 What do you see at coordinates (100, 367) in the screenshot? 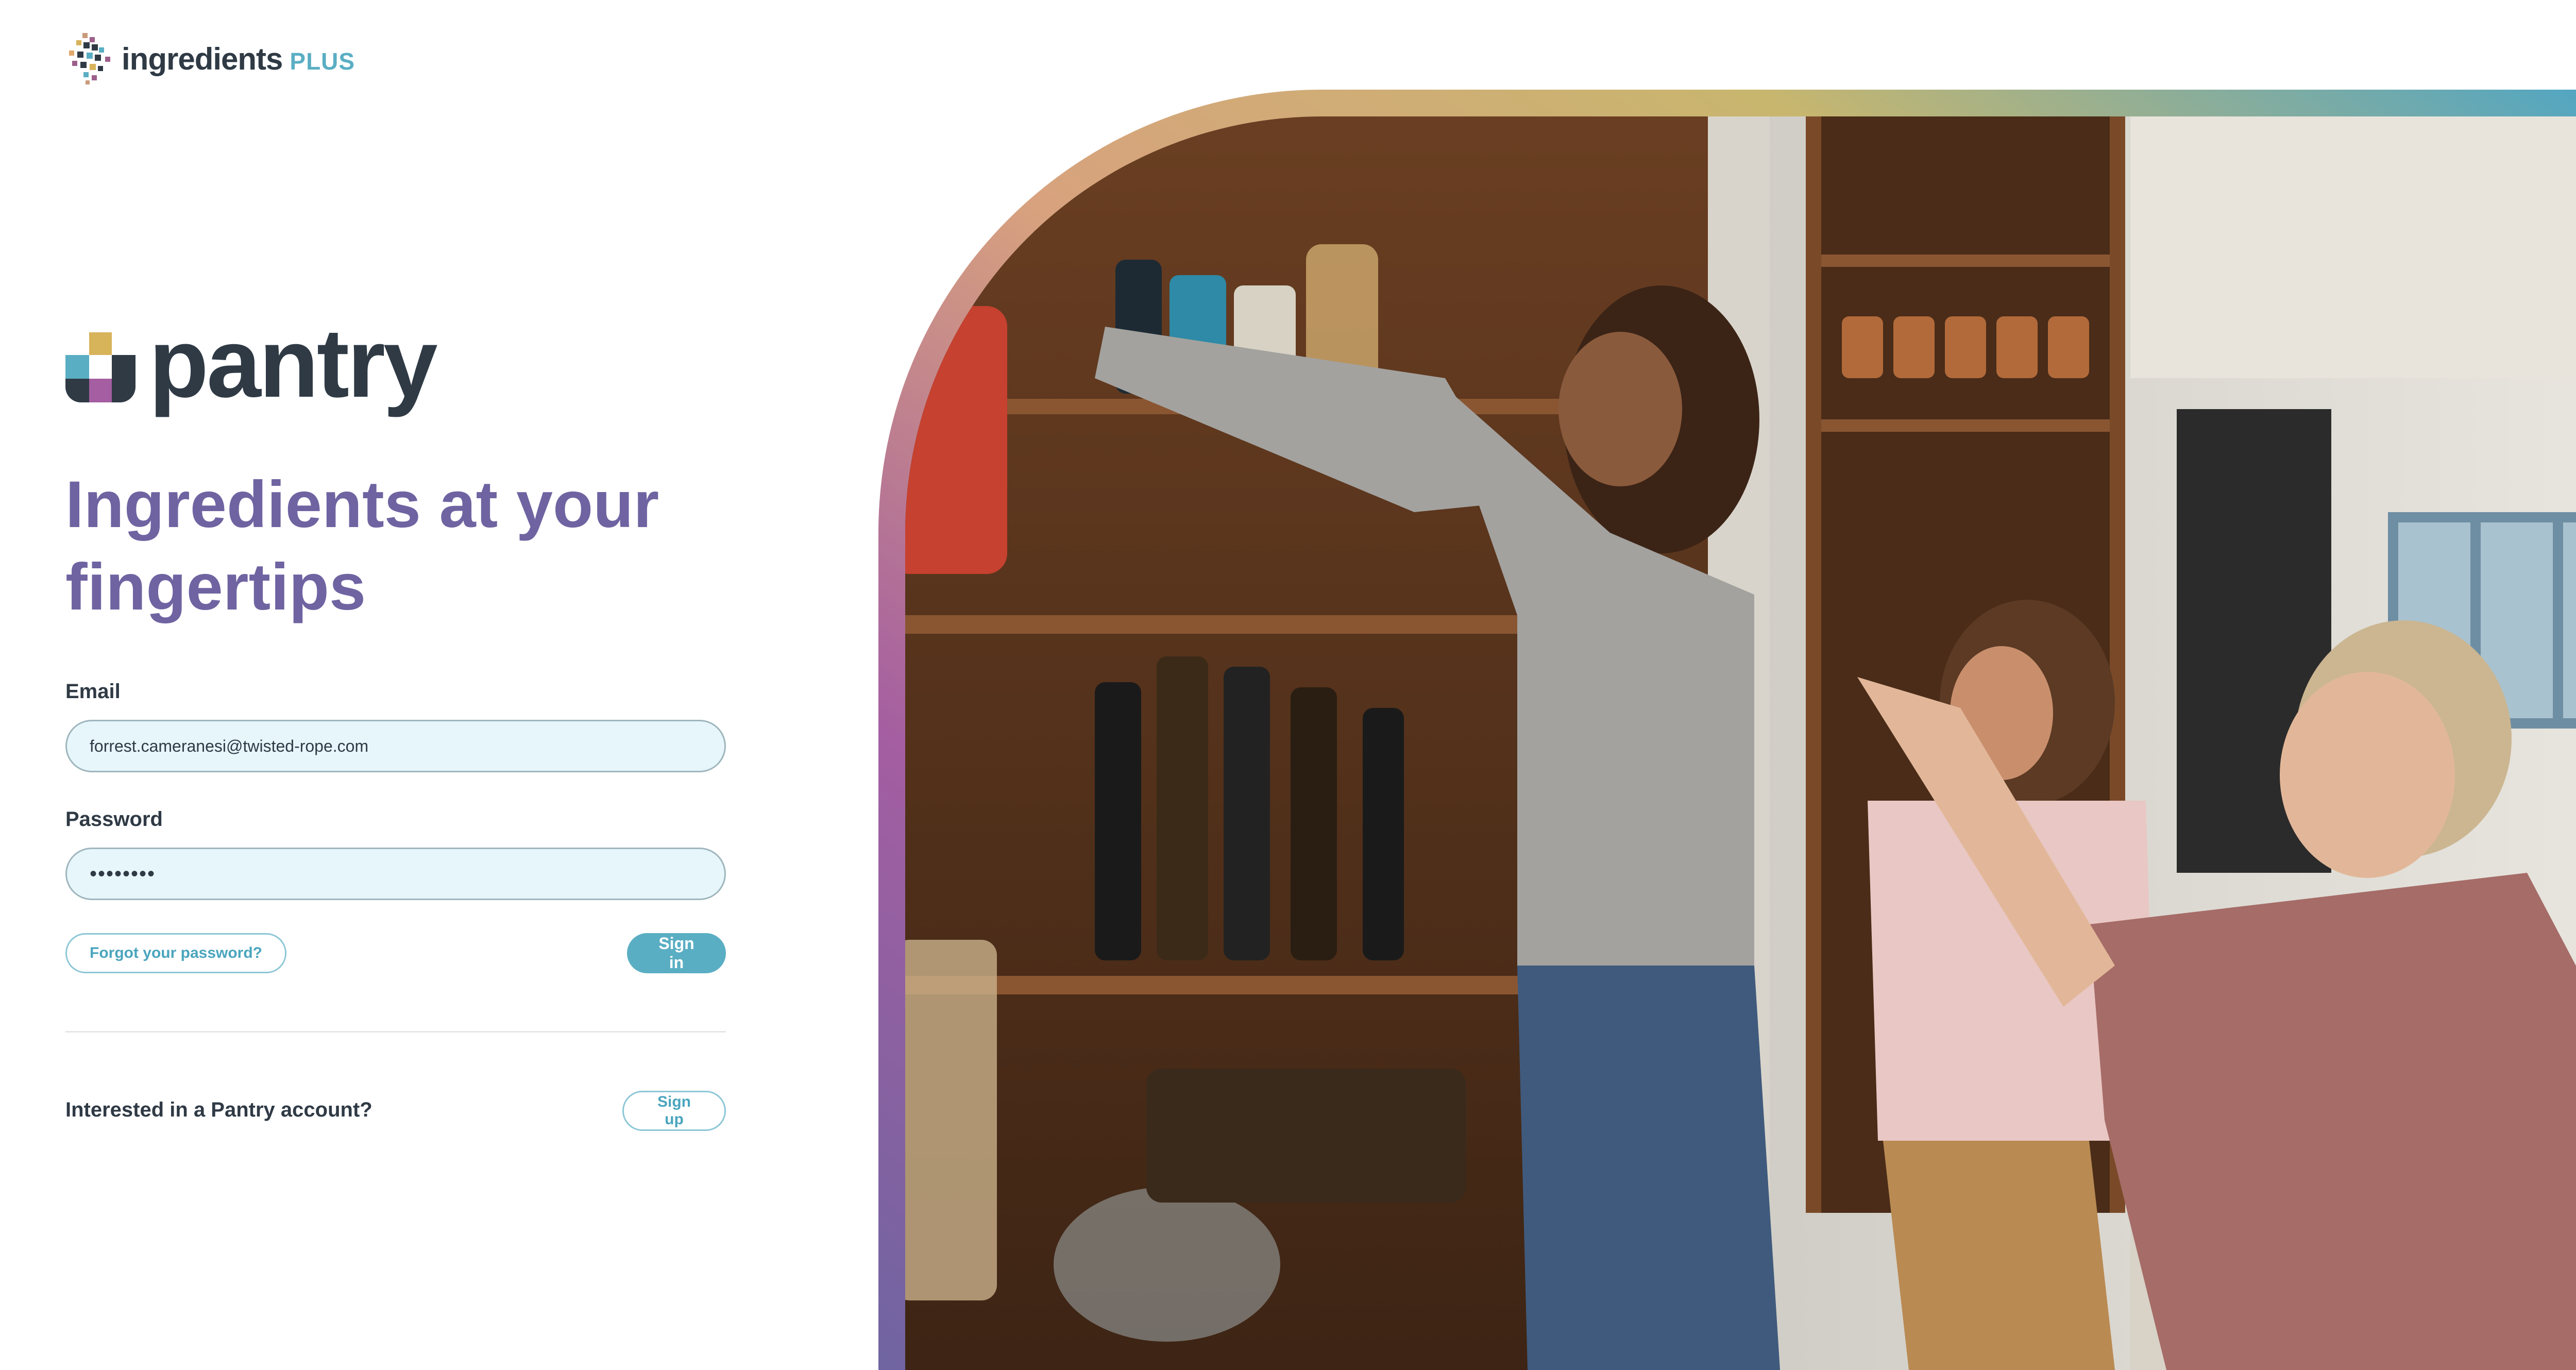
I see `pantry-logo-icon` at bounding box center [100, 367].